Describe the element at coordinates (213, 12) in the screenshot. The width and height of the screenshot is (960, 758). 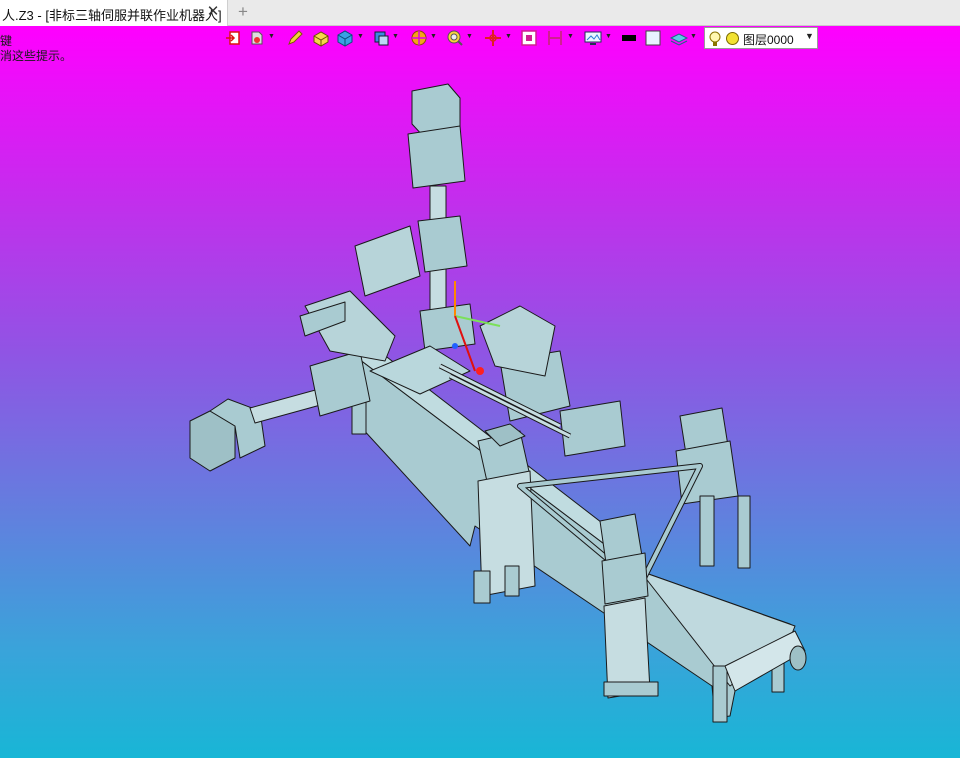
I see `close-icon: ✕` at that location.